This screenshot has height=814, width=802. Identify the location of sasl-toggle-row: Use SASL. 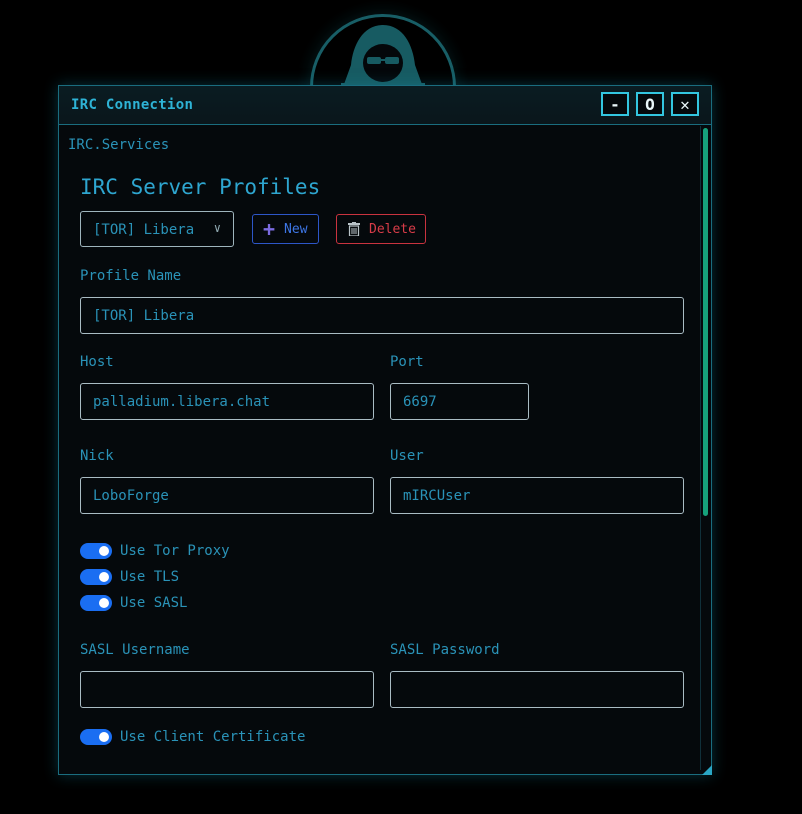
(133, 603).